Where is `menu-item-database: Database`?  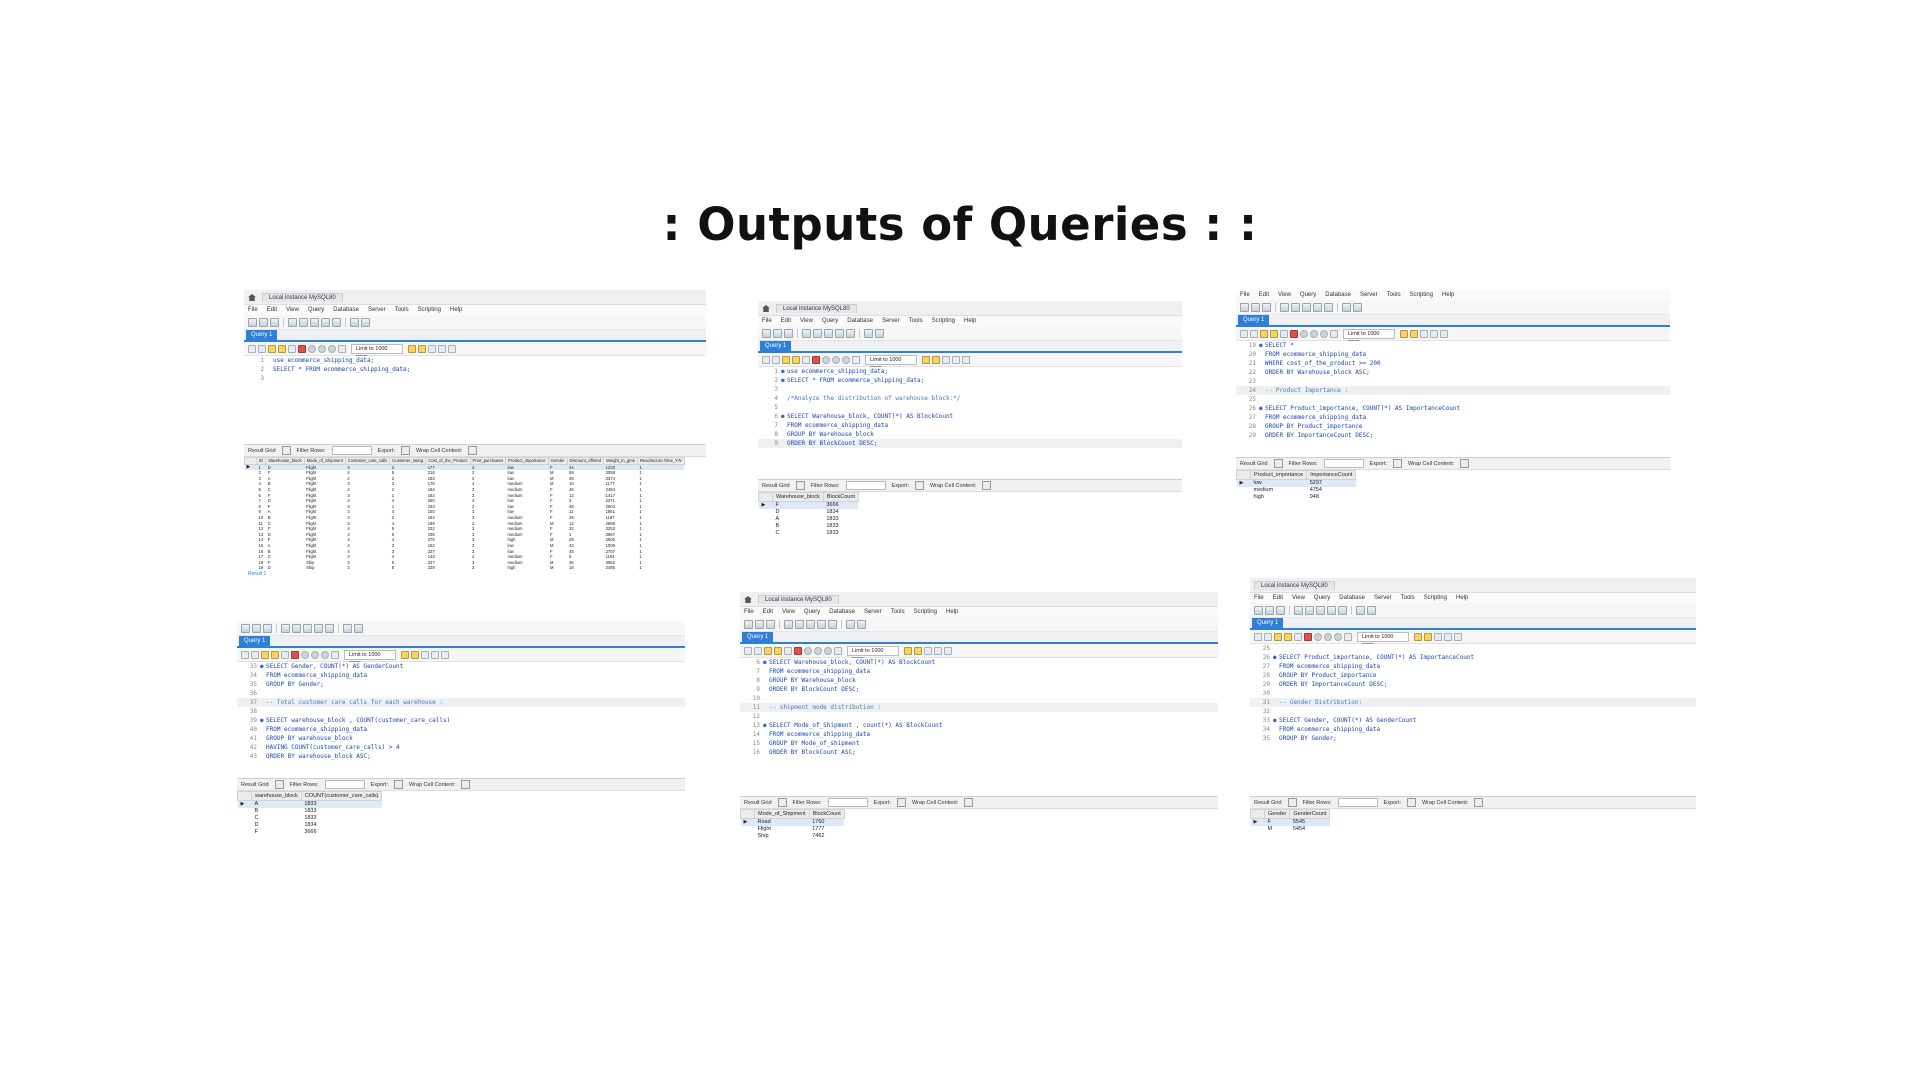
menu-item-database: Database is located at coordinates (346, 310).